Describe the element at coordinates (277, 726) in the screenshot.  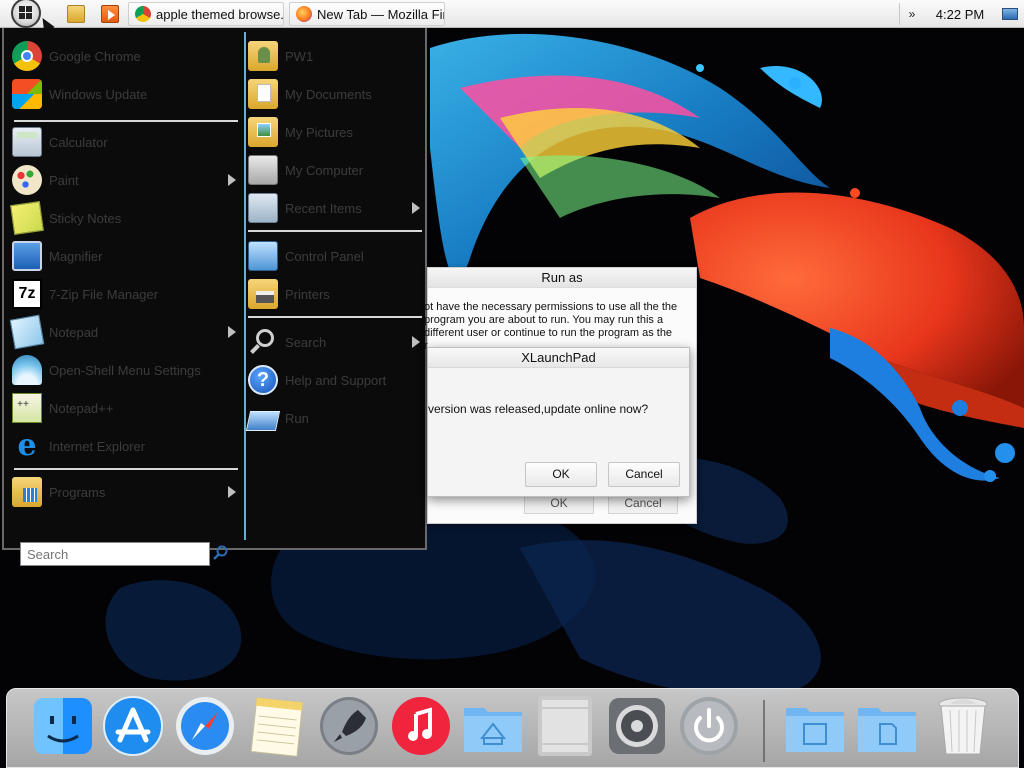
I see `notes-icon` at that location.